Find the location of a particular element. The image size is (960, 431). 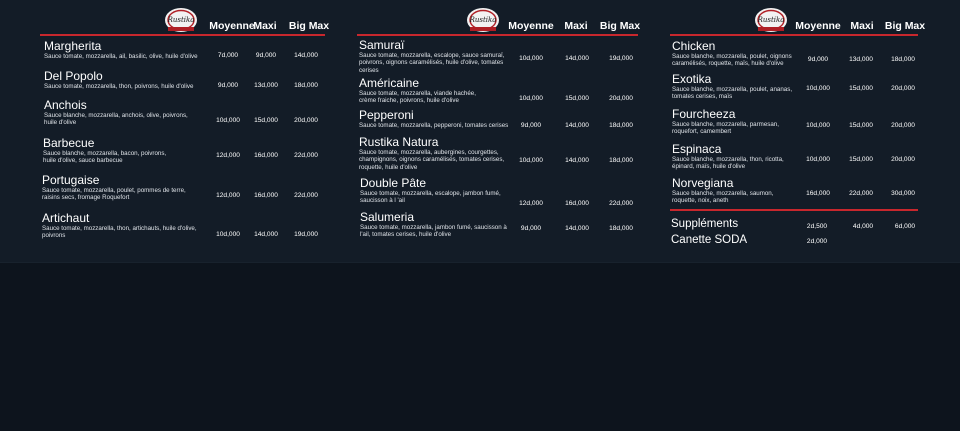

svg-text: Rustika is located at coordinates (483, 20).